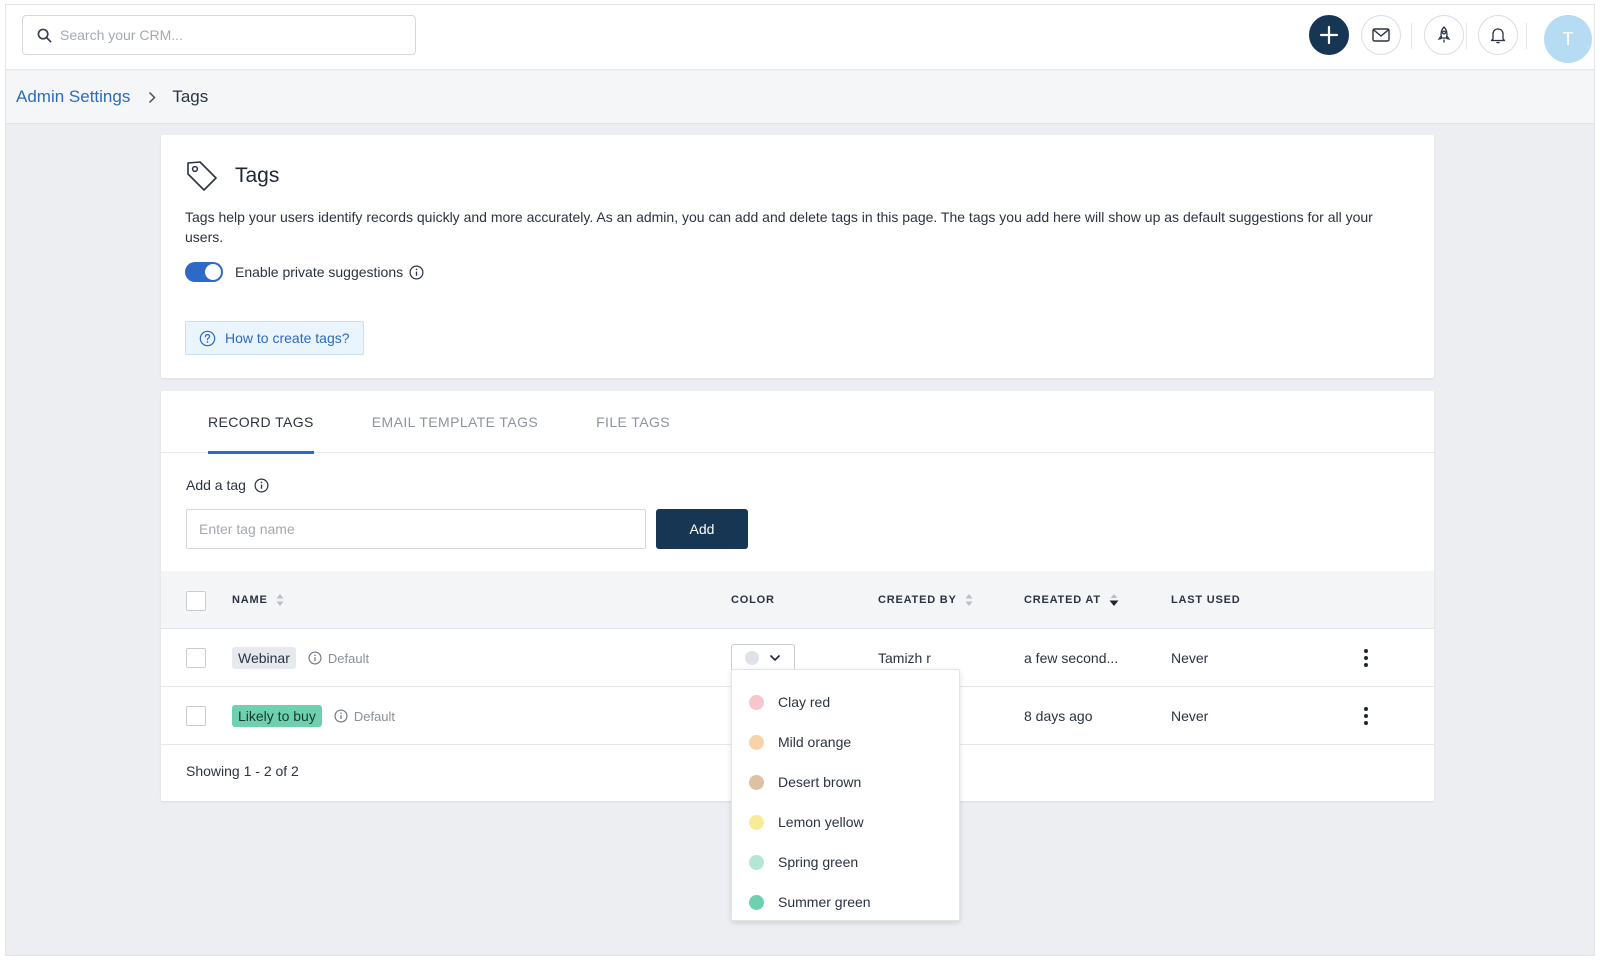  I want to click on breadcrumb-admin-settings: Admin Settings, so click(73, 97).